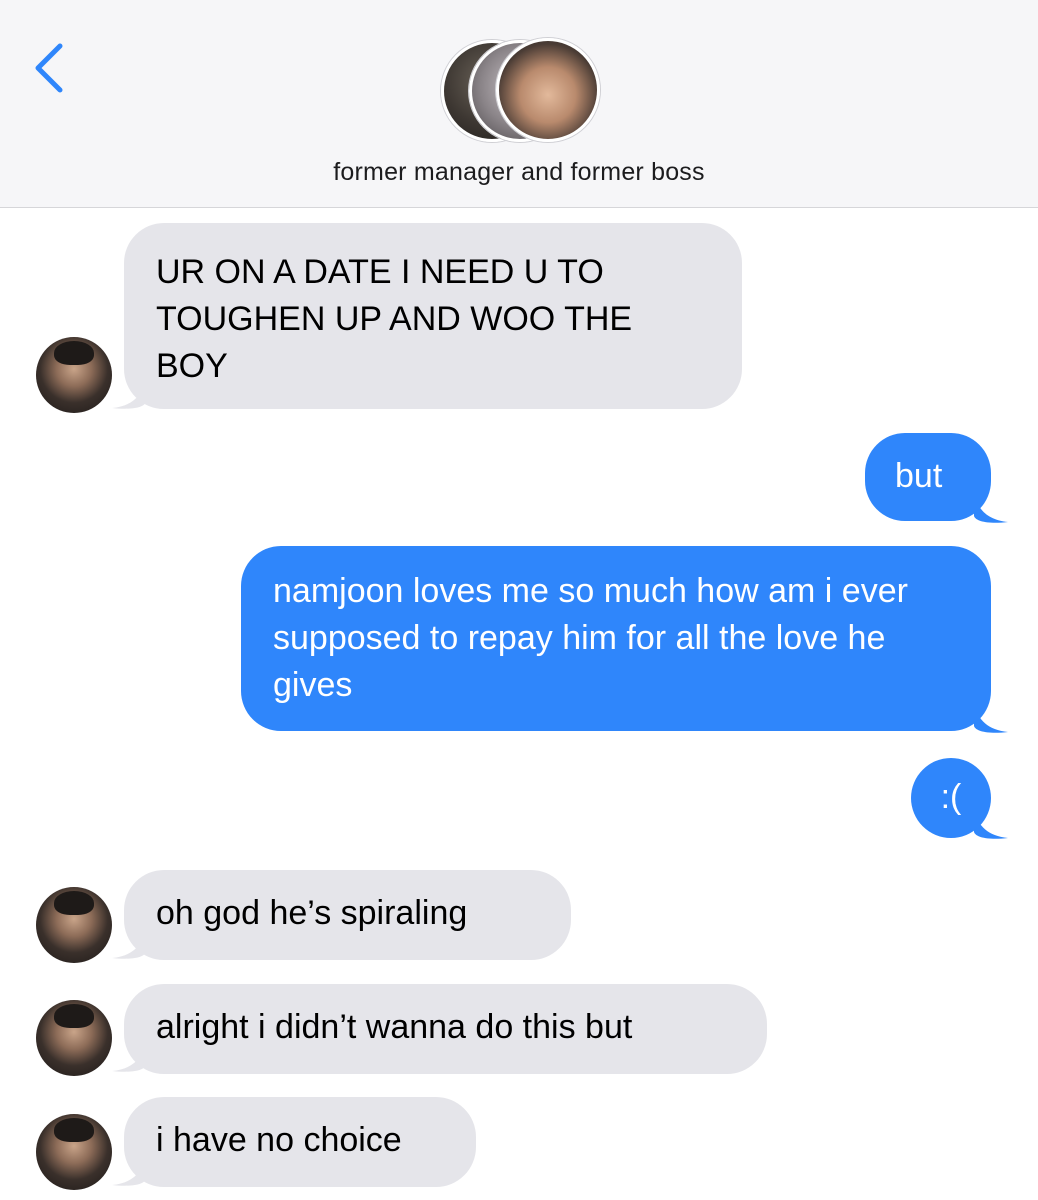 The height and width of the screenshot is (1200, 1038). I want to click on group-member-avatar, so click(548, 90).